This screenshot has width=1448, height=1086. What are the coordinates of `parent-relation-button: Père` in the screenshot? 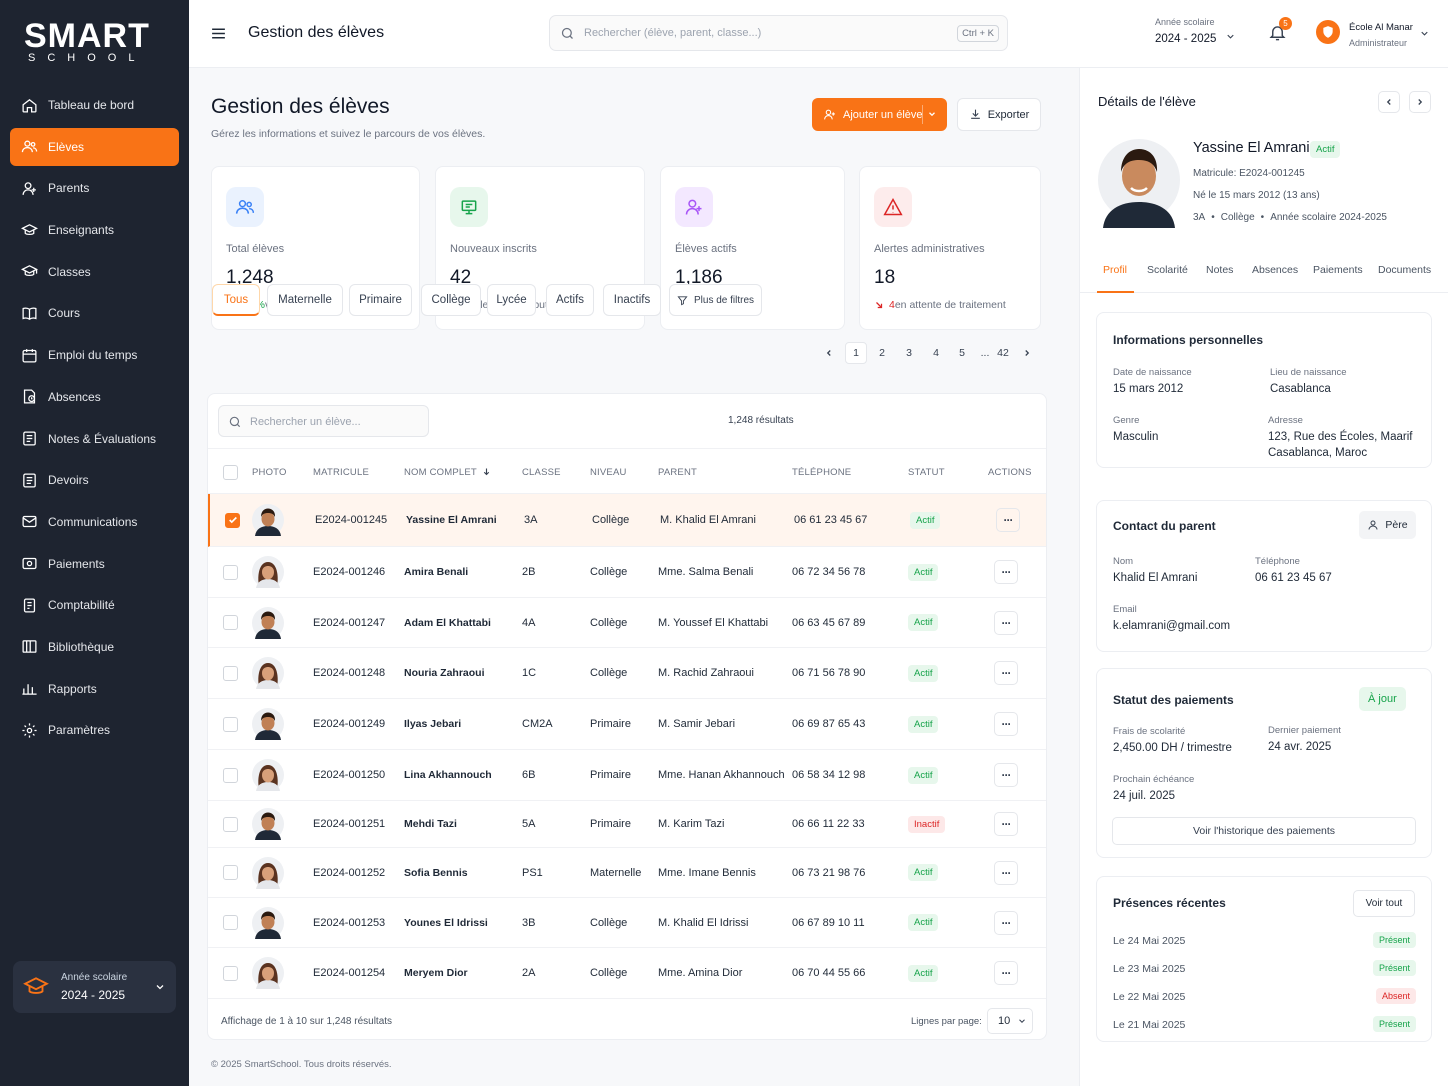 It's located at (1387, 525).